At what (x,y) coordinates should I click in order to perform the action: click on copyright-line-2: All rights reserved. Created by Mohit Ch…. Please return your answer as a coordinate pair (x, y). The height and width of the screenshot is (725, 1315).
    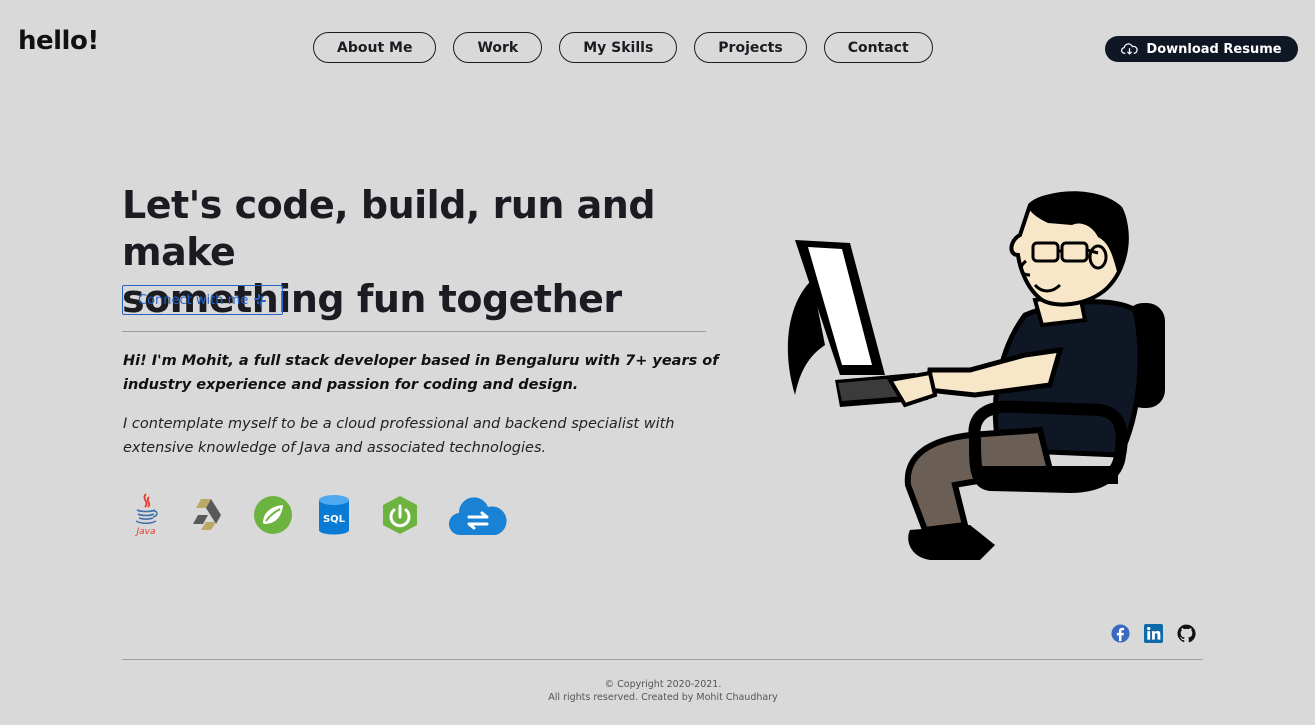
    Looking at the image, I should click on (663, 697).